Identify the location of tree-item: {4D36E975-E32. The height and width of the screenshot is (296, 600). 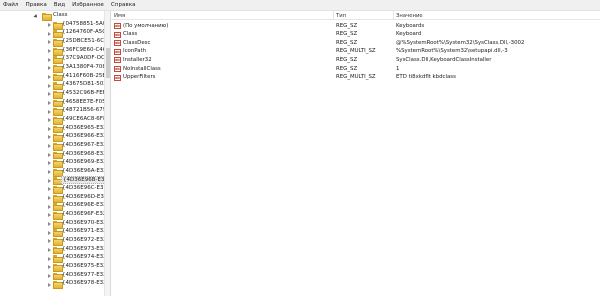
(52, 267).